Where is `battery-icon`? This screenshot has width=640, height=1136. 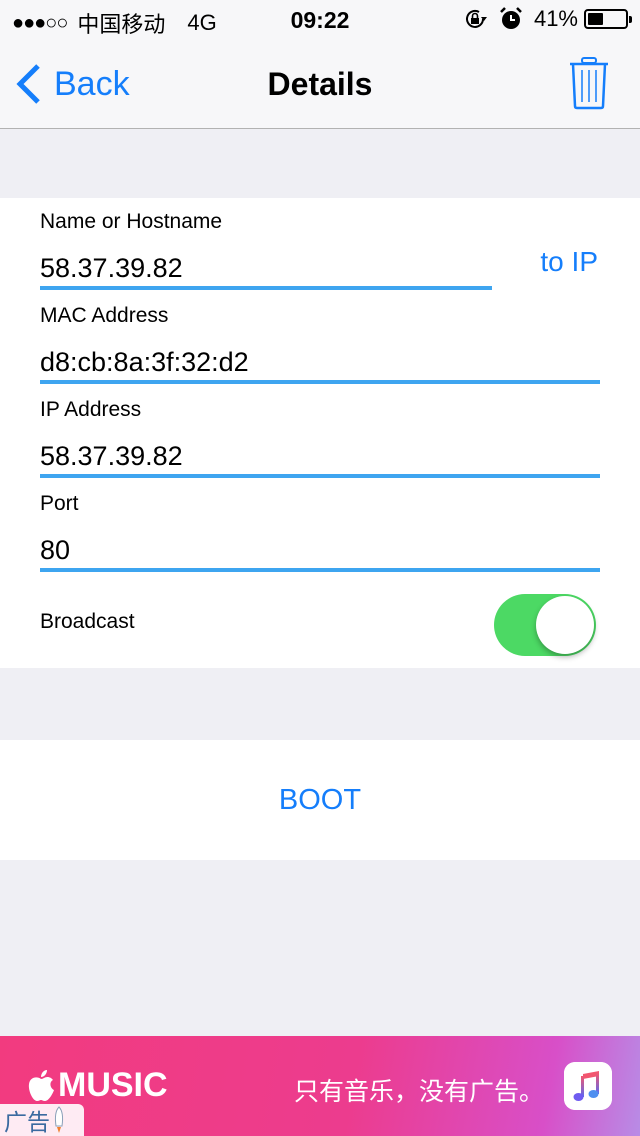
battery-icon is located at coordinates (608, 19).